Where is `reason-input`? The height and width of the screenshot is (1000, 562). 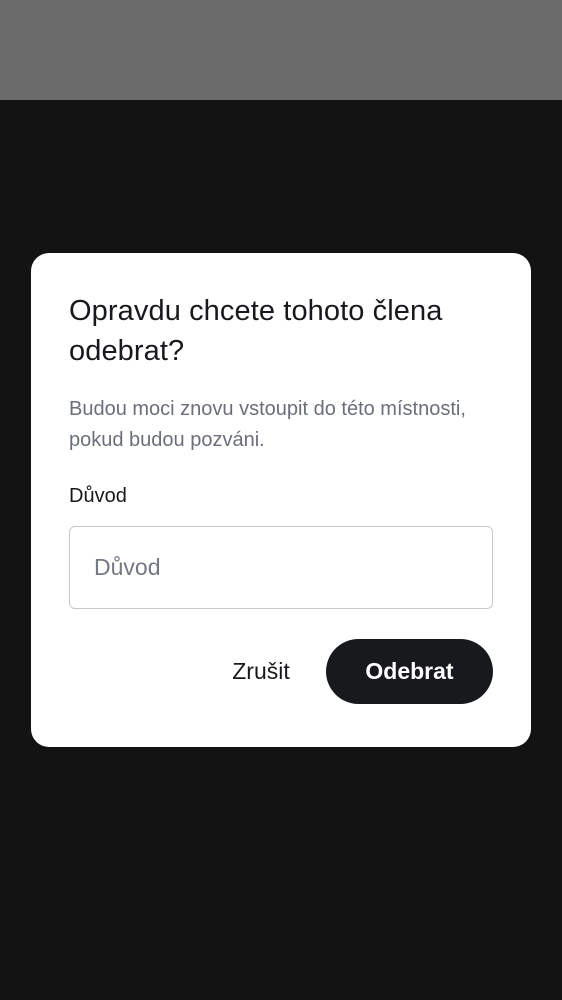
reason-input is located at coordinates (281, 567).